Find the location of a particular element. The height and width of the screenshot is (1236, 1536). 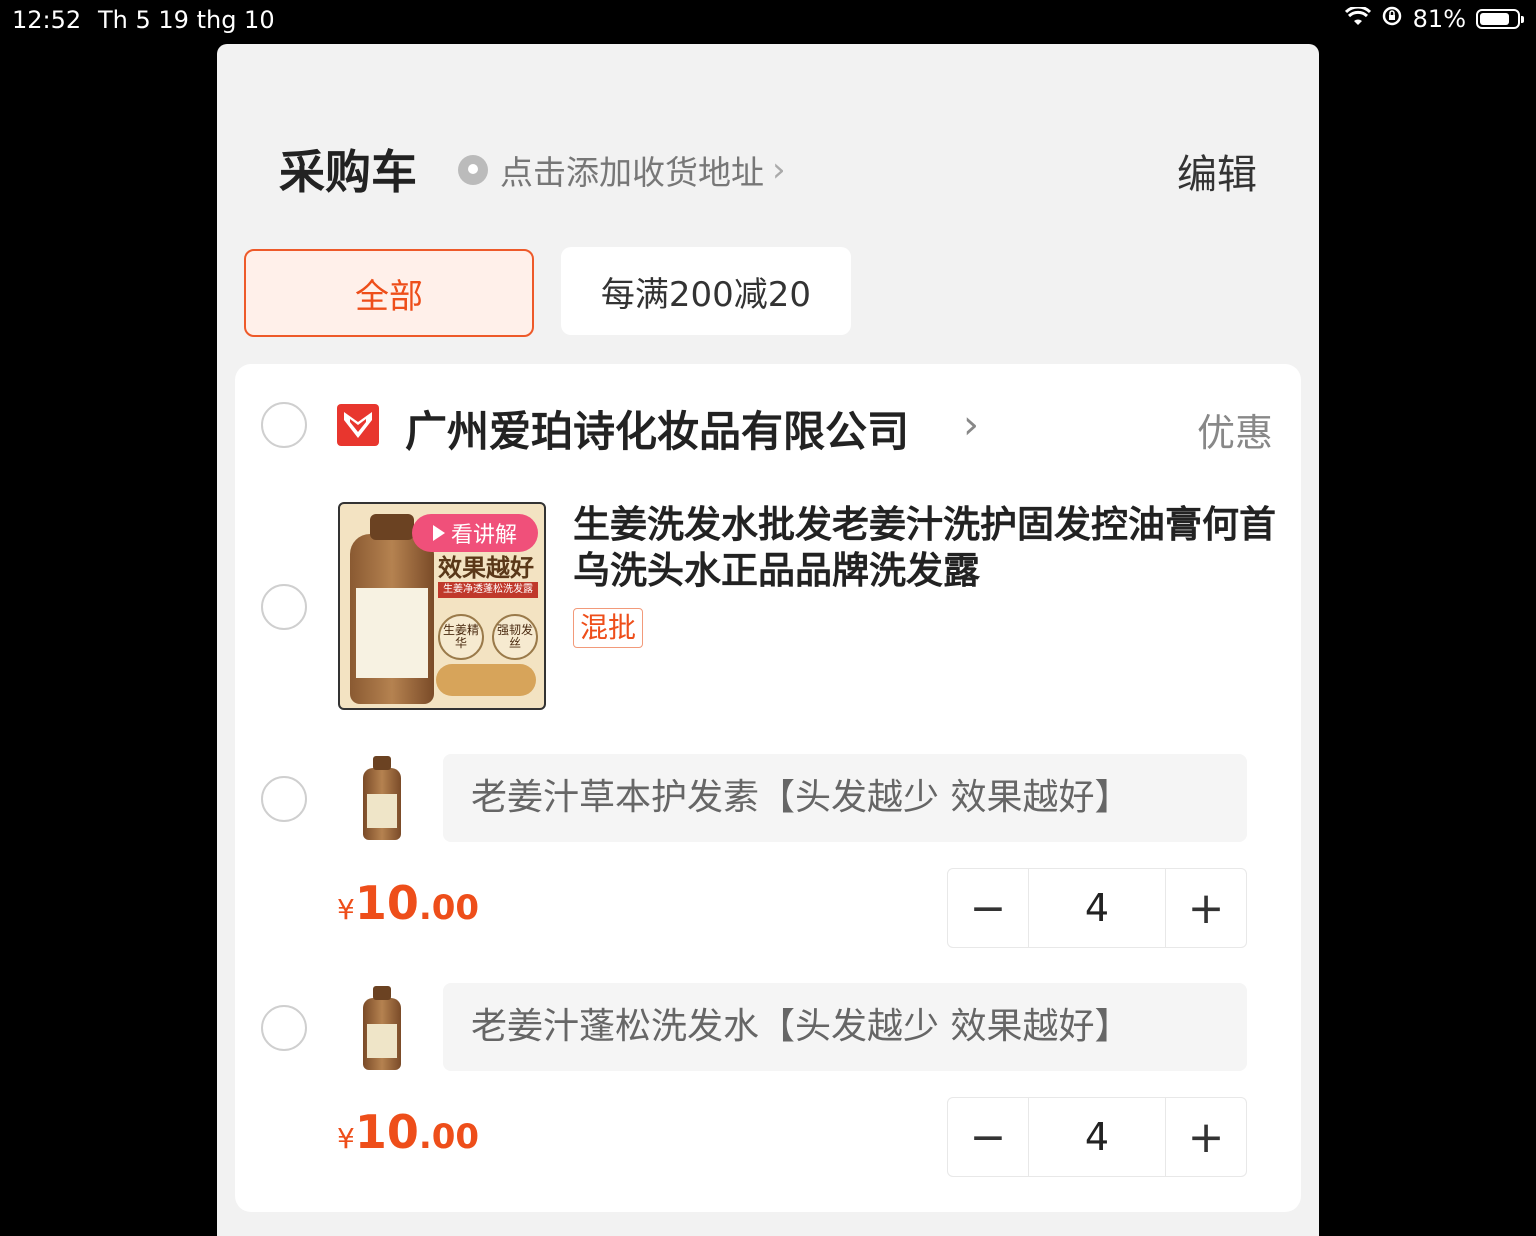

mix-tag: 混批 is located at coordinates (608, 628).